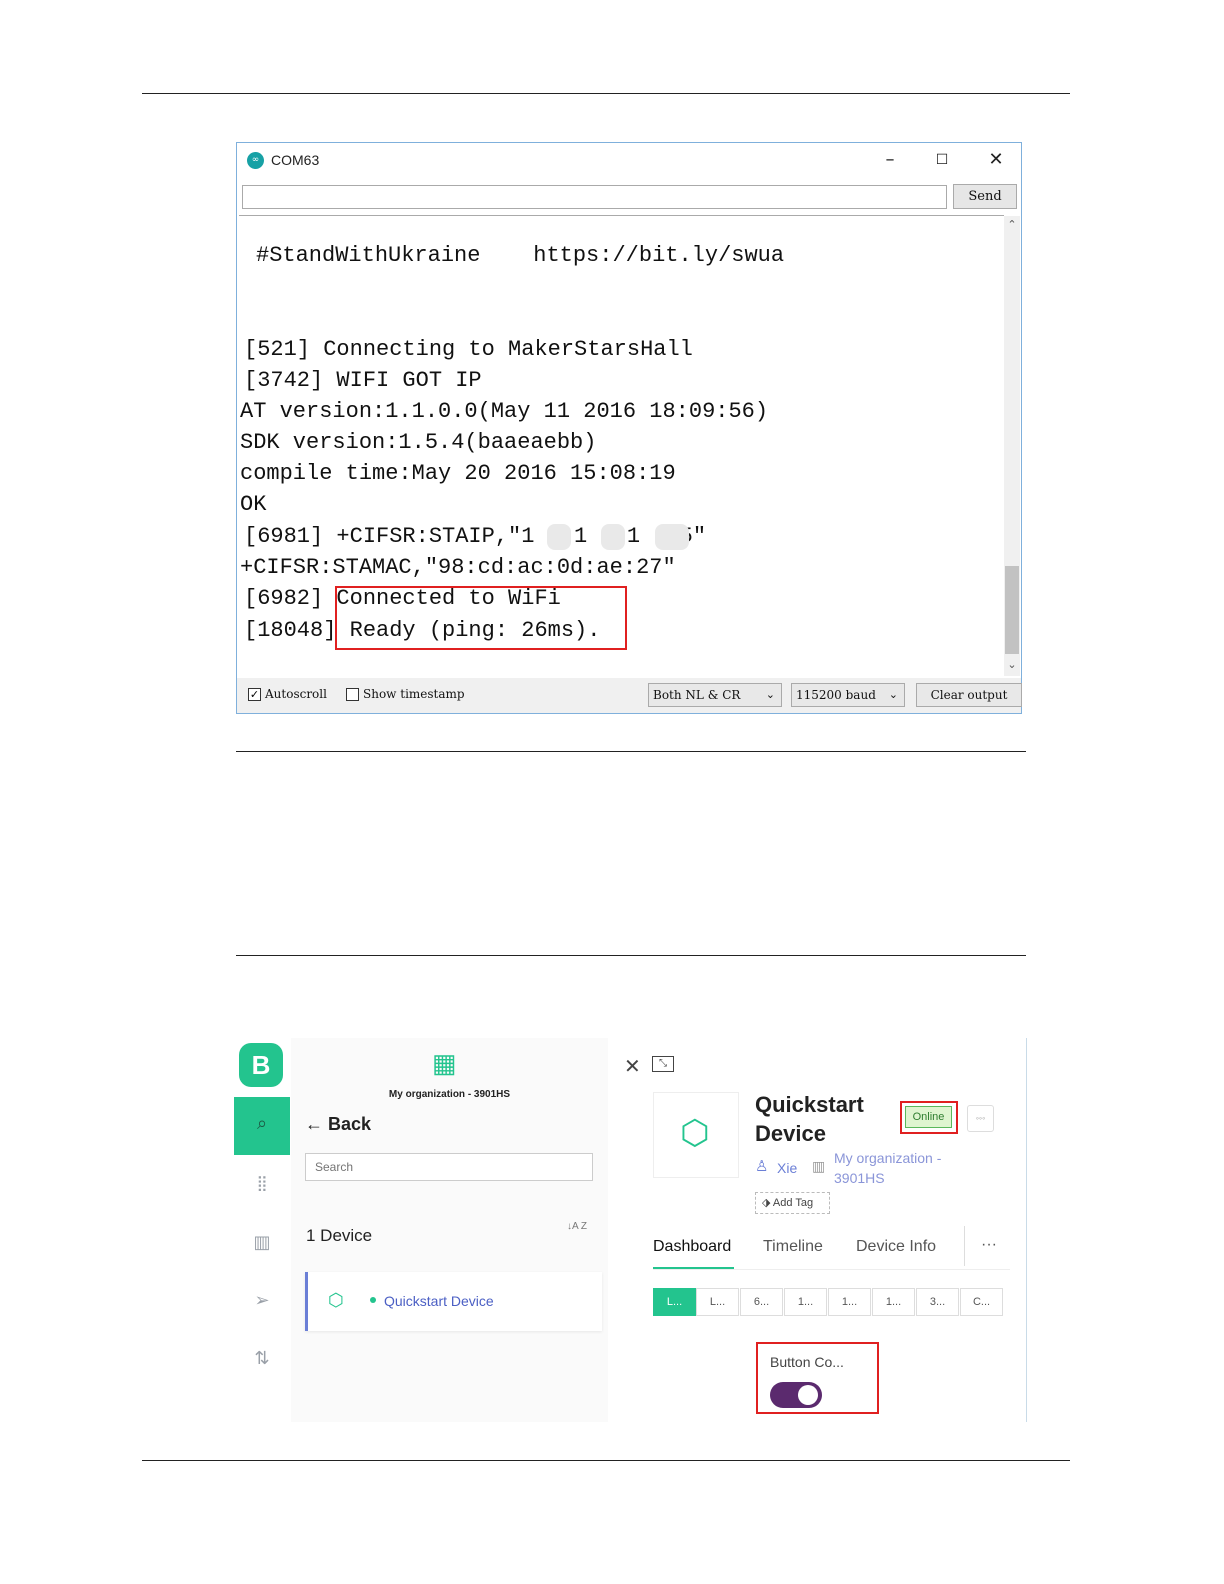  I want to click on clear-output-button: Clear output, so click(969, 695).